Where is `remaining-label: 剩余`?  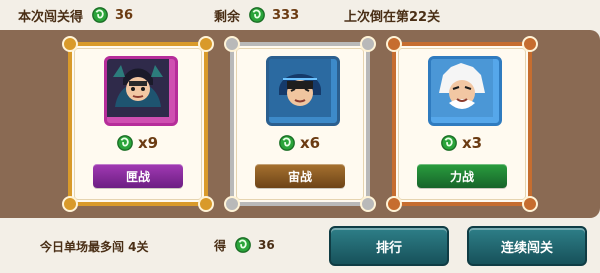 remaining-label: 剩余 is located at coordinates (227, 17).